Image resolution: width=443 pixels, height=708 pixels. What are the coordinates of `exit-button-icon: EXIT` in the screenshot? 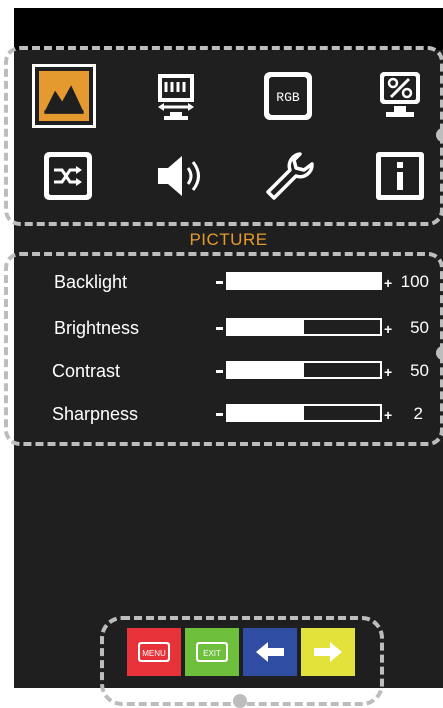 It's located at (212, 652).